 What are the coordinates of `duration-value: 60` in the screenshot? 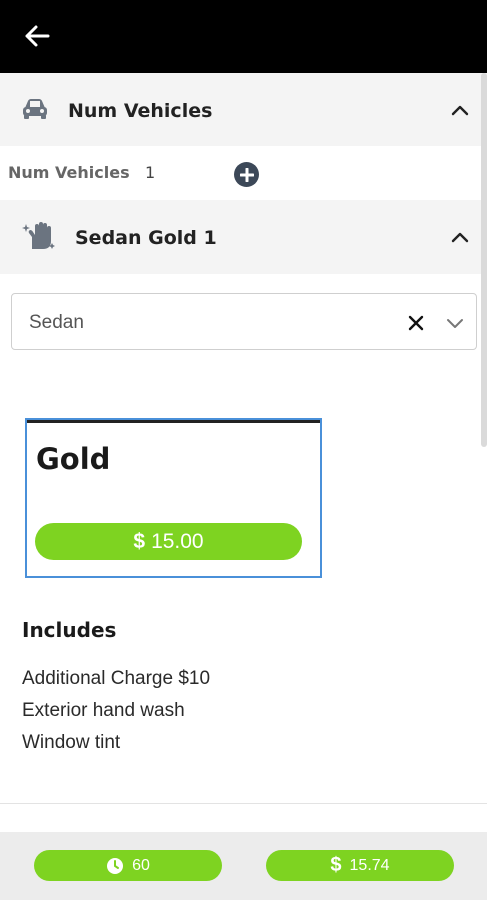 It's located at (141, 865).